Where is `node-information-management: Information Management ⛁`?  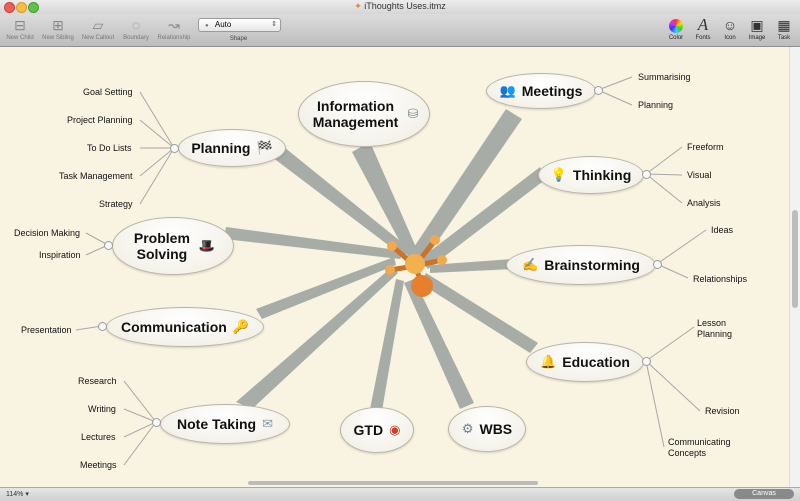 node-information-management: Information Management ⛁ is located at coordinates (364, 114).